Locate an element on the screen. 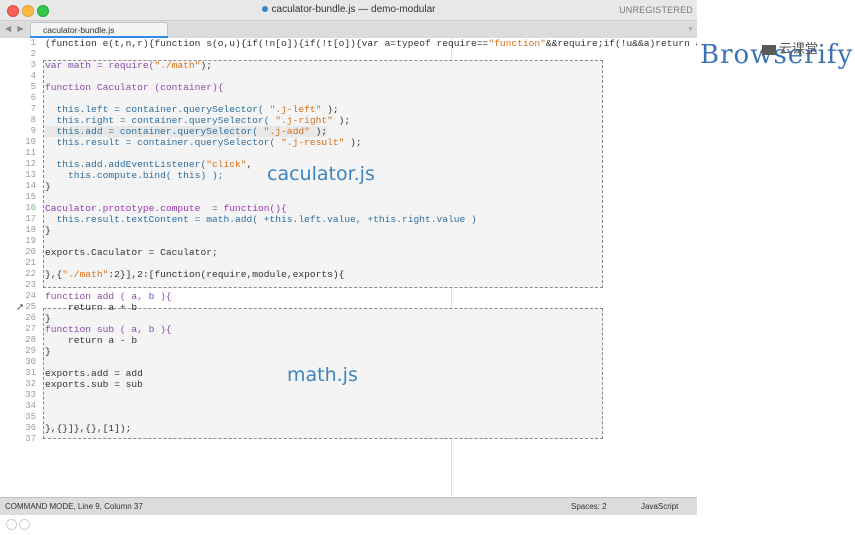 This screenshot has width=855, height=535. status-mode-position: COMMAND MODE, Line 9, Column 37 is located at coordinates (74, 506).